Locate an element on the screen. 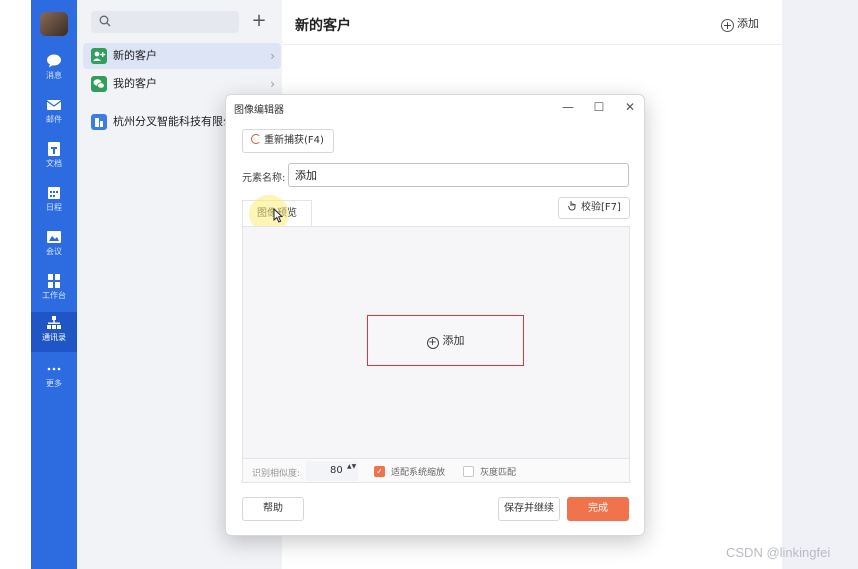 The height and width of the screenshot is (569, 858). element-name-label: 元素名称: is located at coordinates (264, 178).